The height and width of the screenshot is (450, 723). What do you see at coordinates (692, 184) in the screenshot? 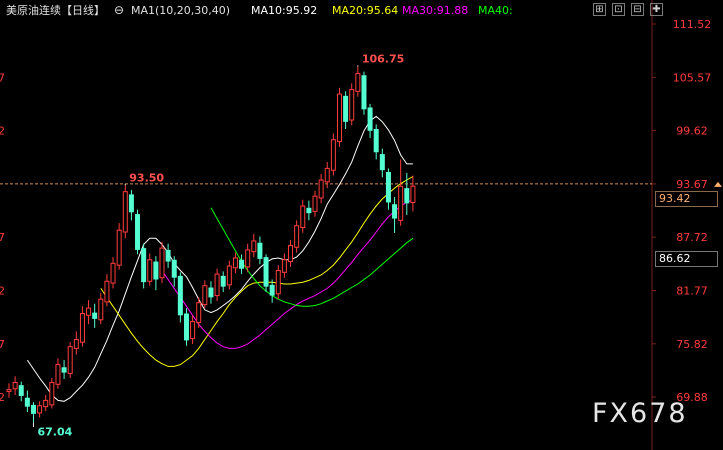
I see `price-label: 93.67` at bounding box center [692, 184].